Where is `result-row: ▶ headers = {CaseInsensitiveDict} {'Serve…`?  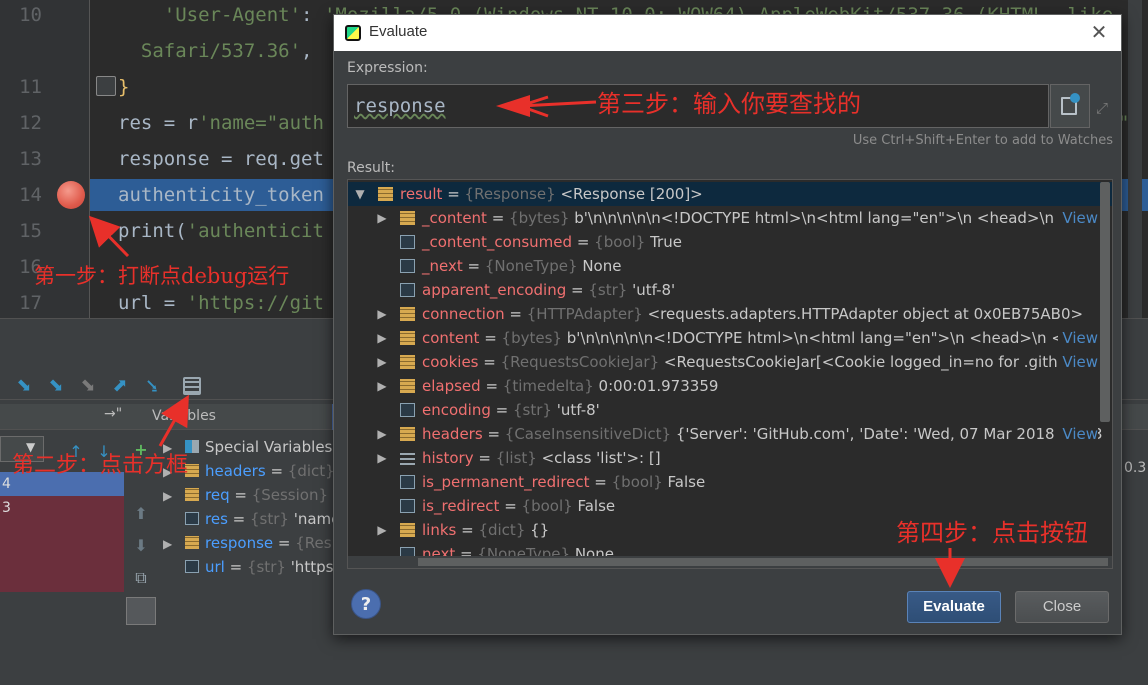
result-row: ▶ headers = {CaseInsensitiveDict} {'Serve… is located at coordinates (730, 434).